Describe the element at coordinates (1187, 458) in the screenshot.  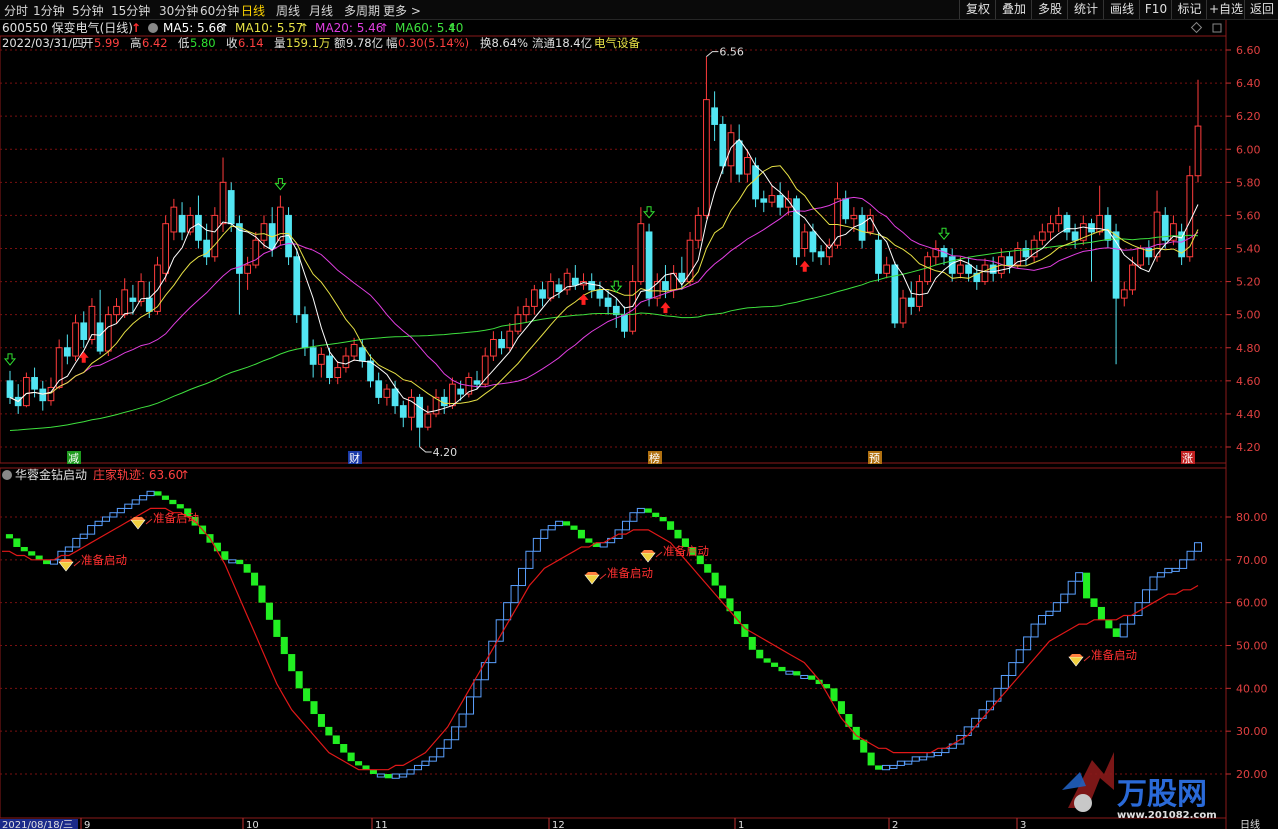
I see `event-marker-label: 涨` at that location.